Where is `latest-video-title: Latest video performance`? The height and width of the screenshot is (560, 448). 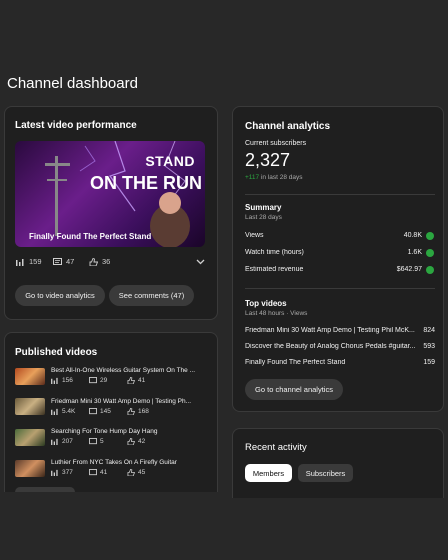
latest-video-title: Latest video performance is located at coordinates (76, 125).